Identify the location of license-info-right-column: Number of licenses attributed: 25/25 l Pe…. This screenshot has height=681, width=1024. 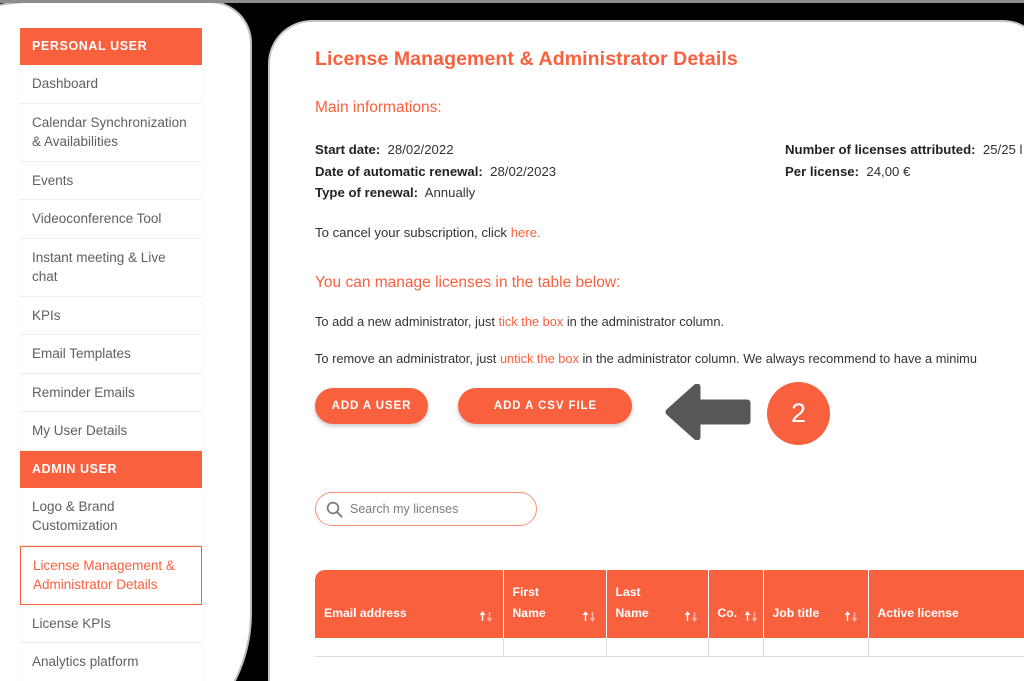
(903, 160).